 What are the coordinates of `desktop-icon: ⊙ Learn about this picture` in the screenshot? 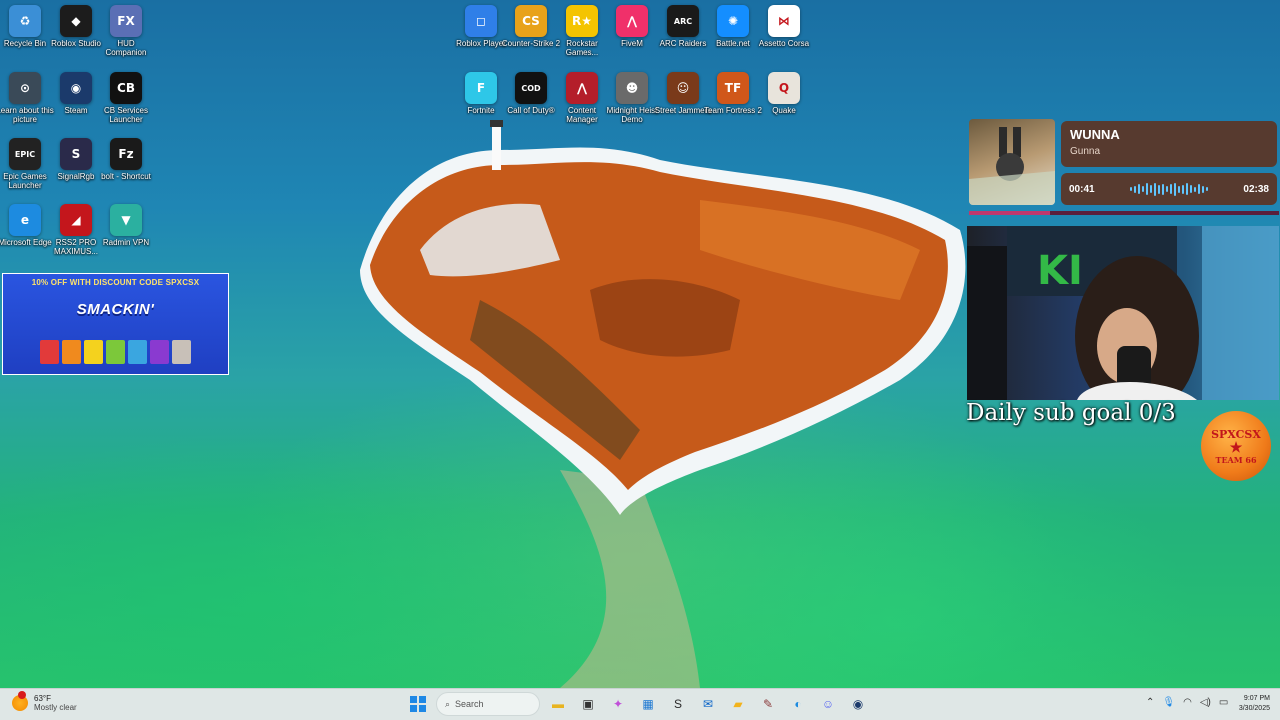 It's located at (27, 98).